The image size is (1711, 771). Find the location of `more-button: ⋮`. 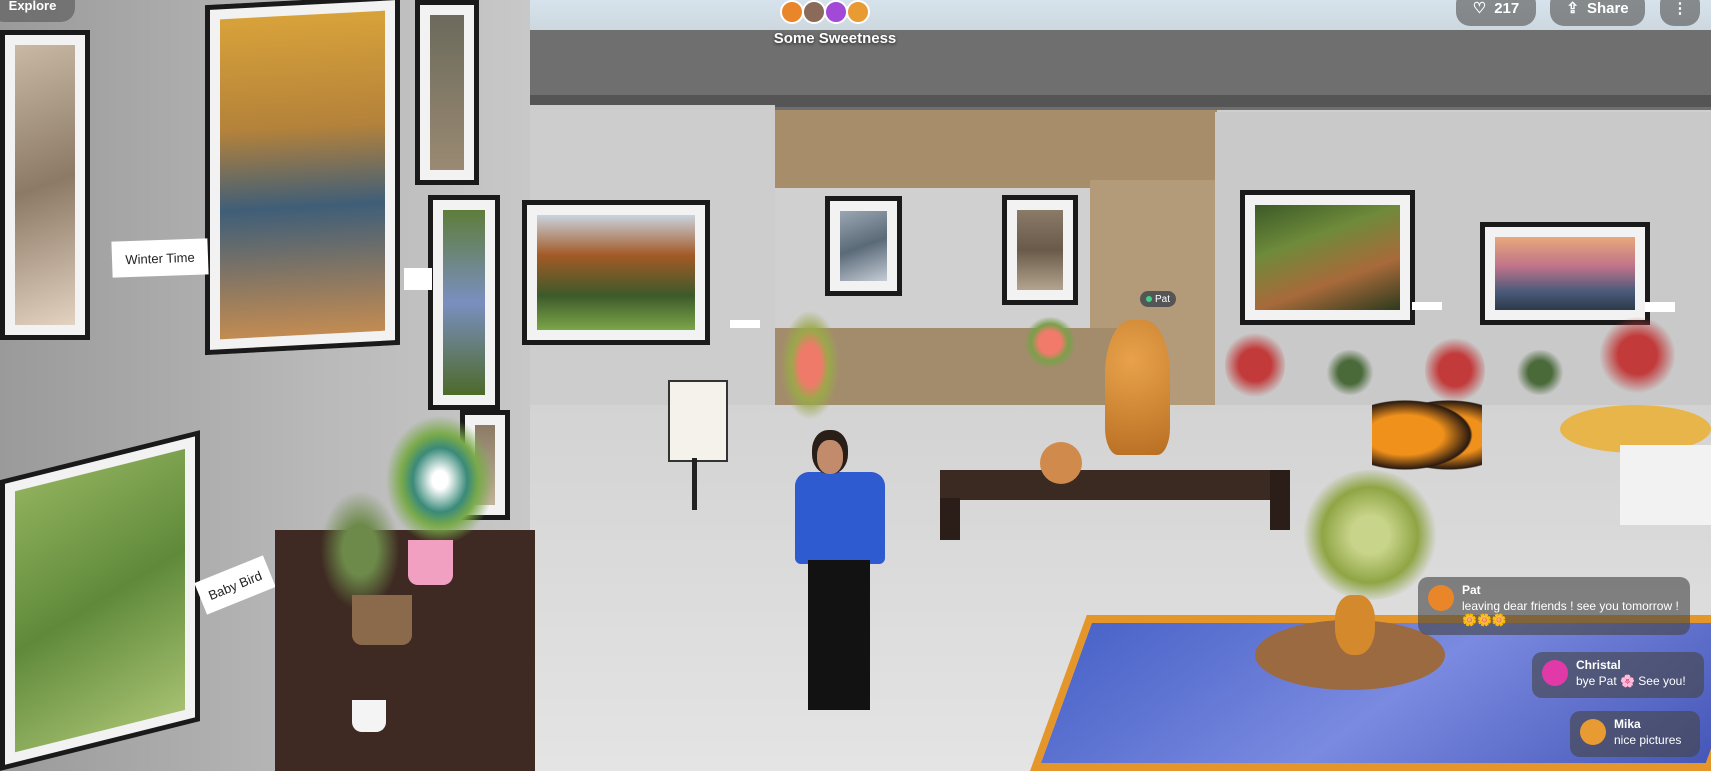

more-button: ⋮ is located at coordinates (1680, 13).